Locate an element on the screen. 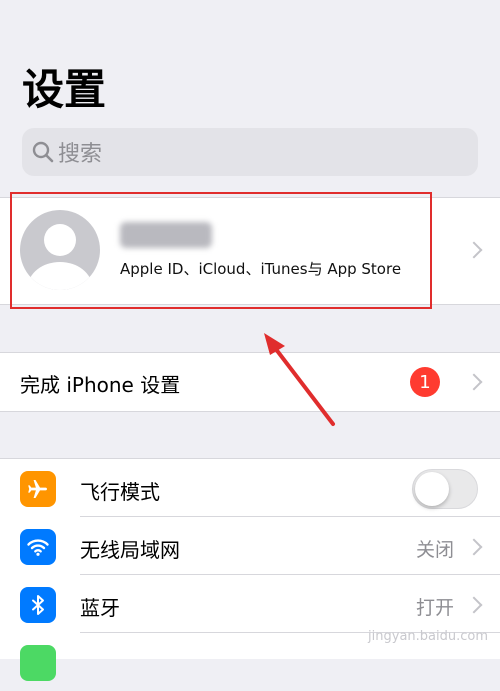 Image resolution: width=500 pixels, height=691 pixels. wifi-label: 无线局域网 is located at coordinates (130, 550).